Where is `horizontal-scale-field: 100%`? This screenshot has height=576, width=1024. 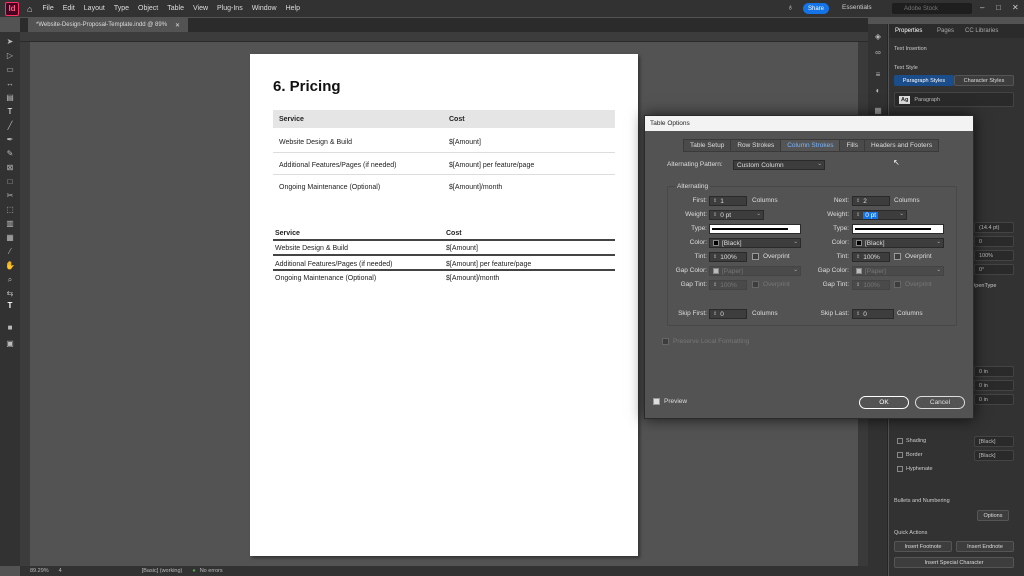 horizontal-scale-field: 100% is located at coordinates (994, 255).